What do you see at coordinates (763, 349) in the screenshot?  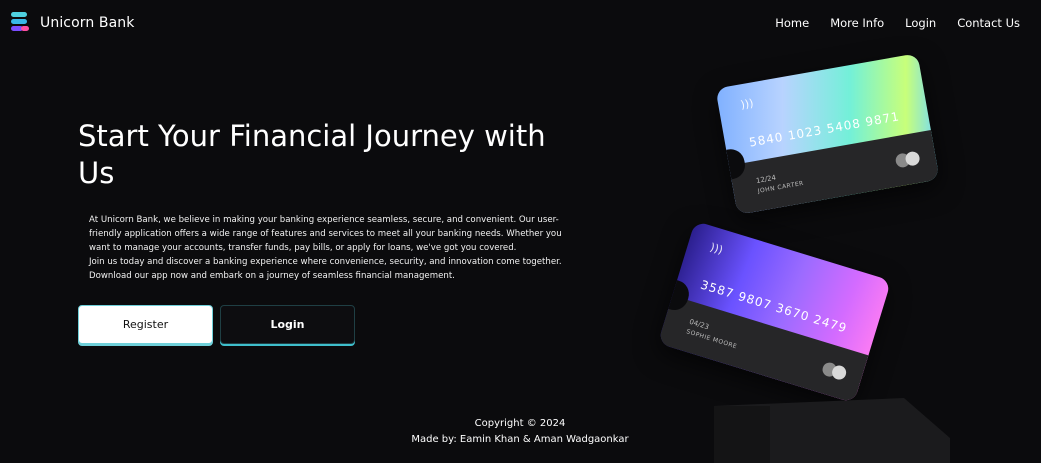 I see `card-bottom-panel` at bounding box center [763, 349].